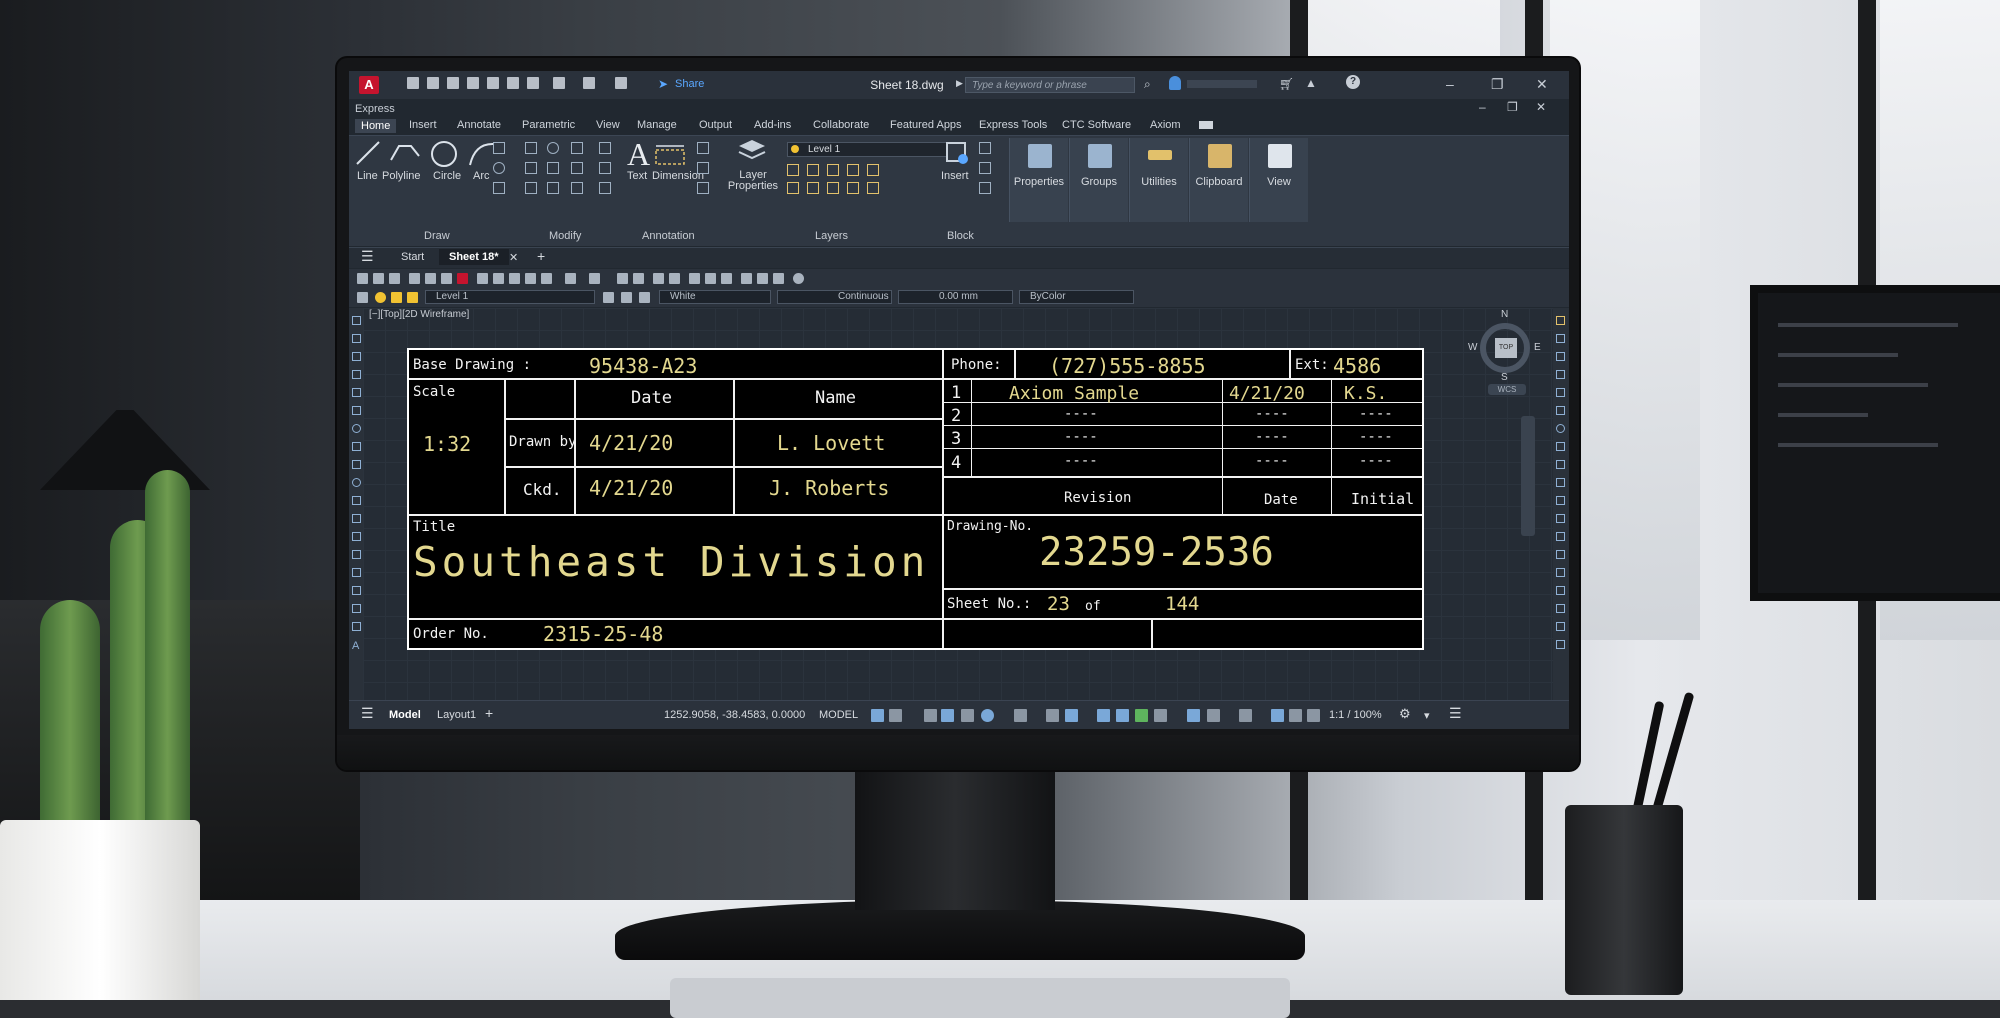 The height and width of the screenshot is (1018, 2000). I want to click on tab-add-ins: Add-ins, so click(772, 125).